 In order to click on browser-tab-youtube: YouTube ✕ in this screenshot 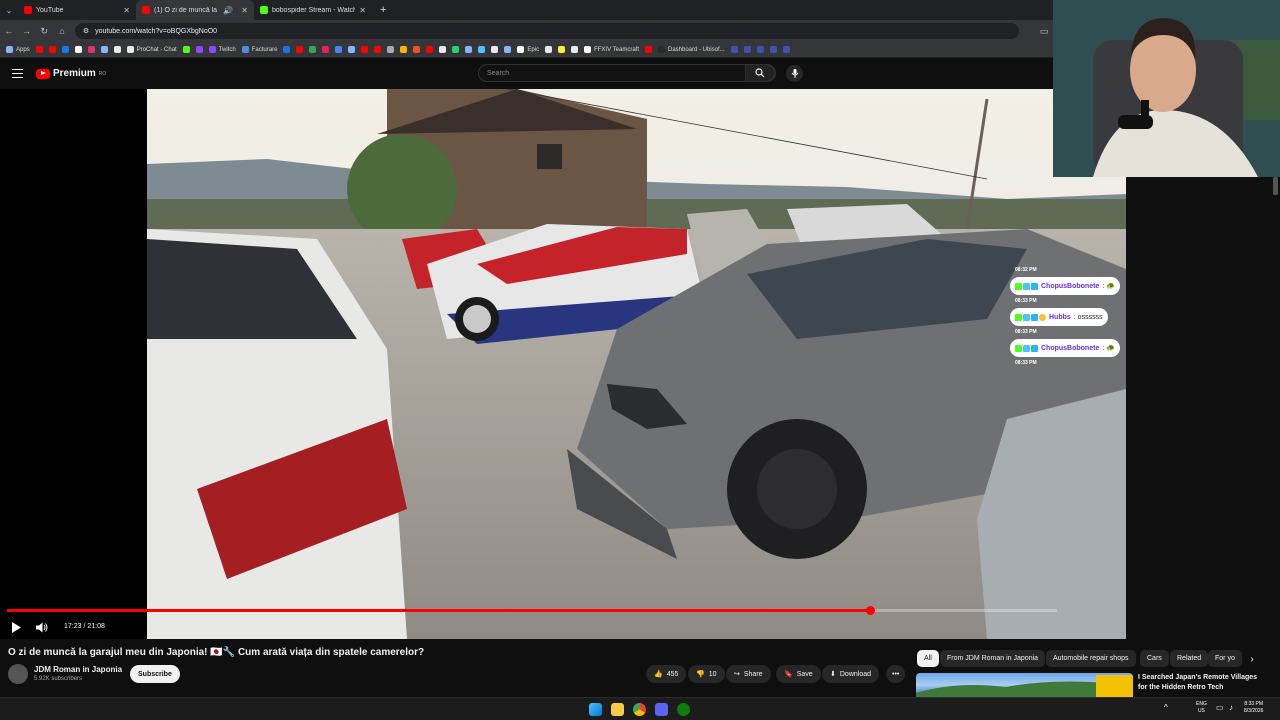, I will do `click(77, 10)`.